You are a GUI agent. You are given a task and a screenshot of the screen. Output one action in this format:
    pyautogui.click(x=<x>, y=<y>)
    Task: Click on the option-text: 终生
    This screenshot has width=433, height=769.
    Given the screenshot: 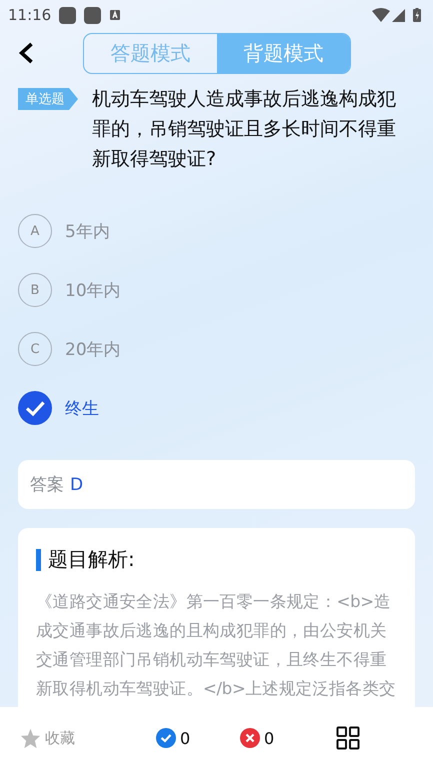 What is the action you would take?
    pyautogui.click(x=82, y=408)
    